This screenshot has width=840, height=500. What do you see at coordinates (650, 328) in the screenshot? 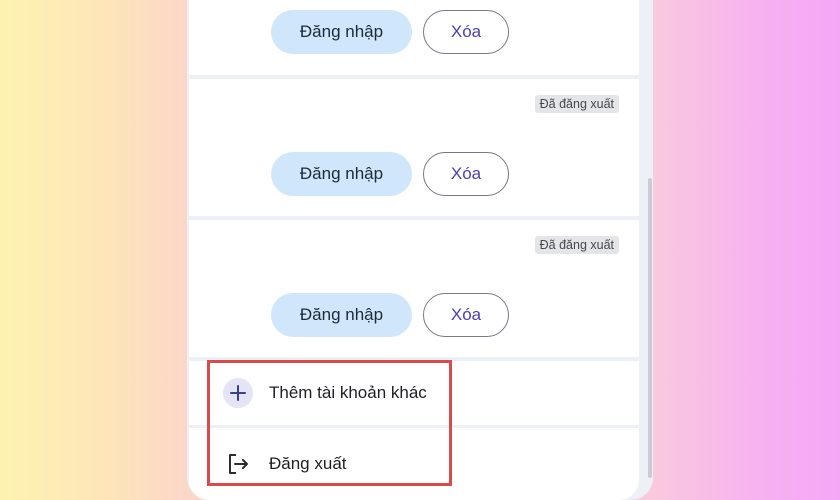
I see `scrollbar-thumb` at bounding box center [650, 328].